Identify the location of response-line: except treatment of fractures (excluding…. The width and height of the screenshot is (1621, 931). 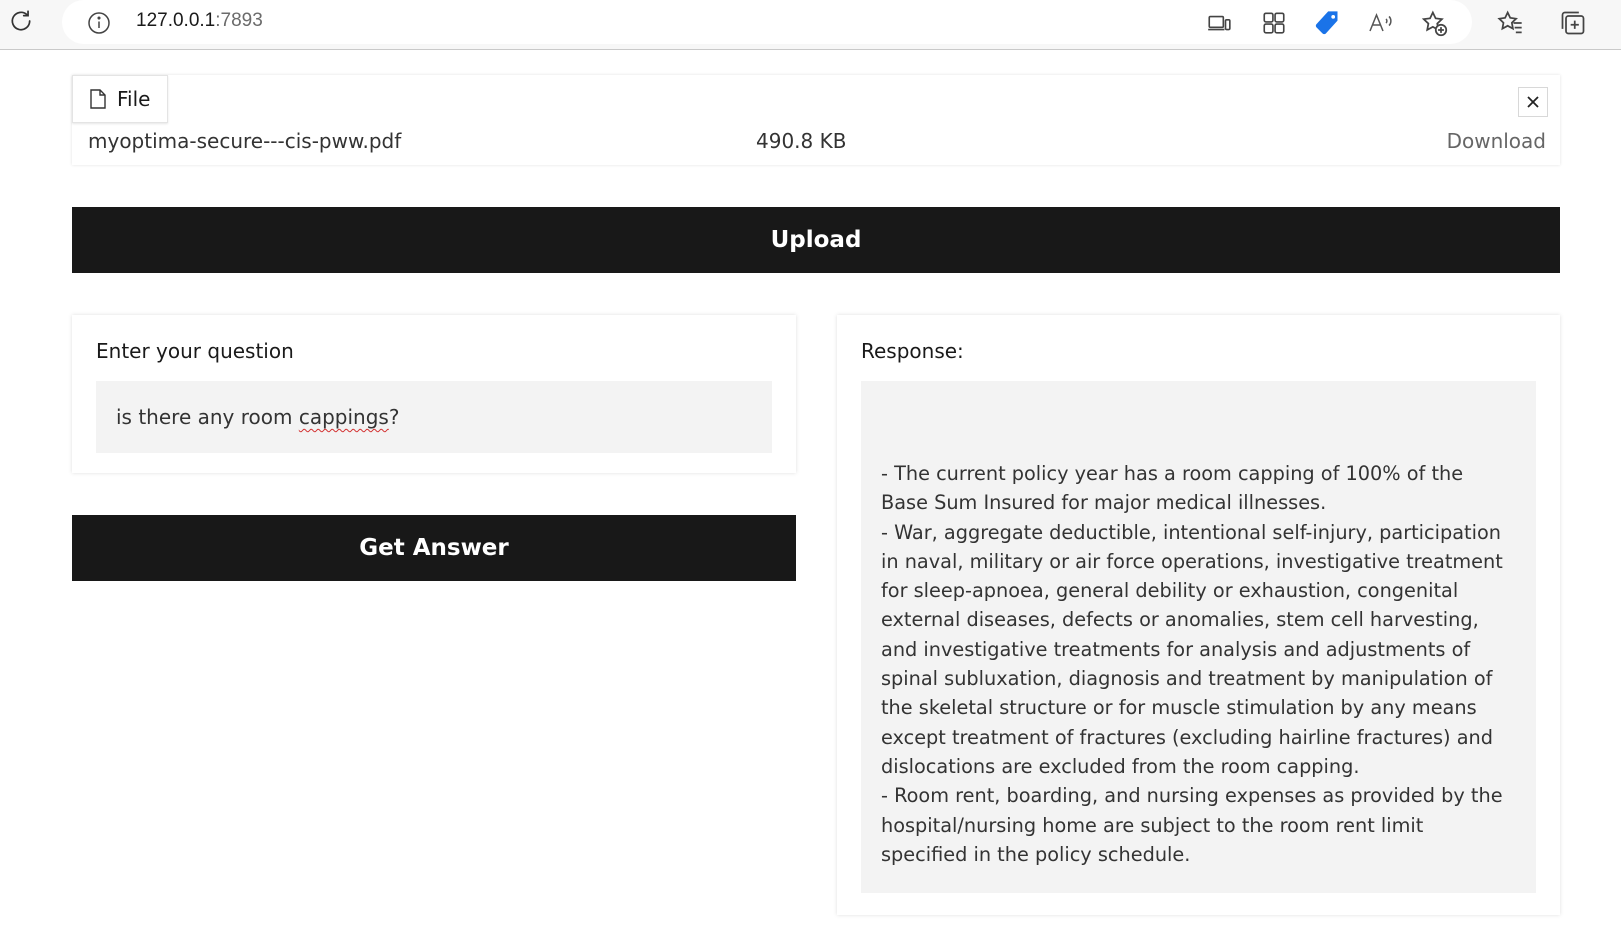
(1187, 737).